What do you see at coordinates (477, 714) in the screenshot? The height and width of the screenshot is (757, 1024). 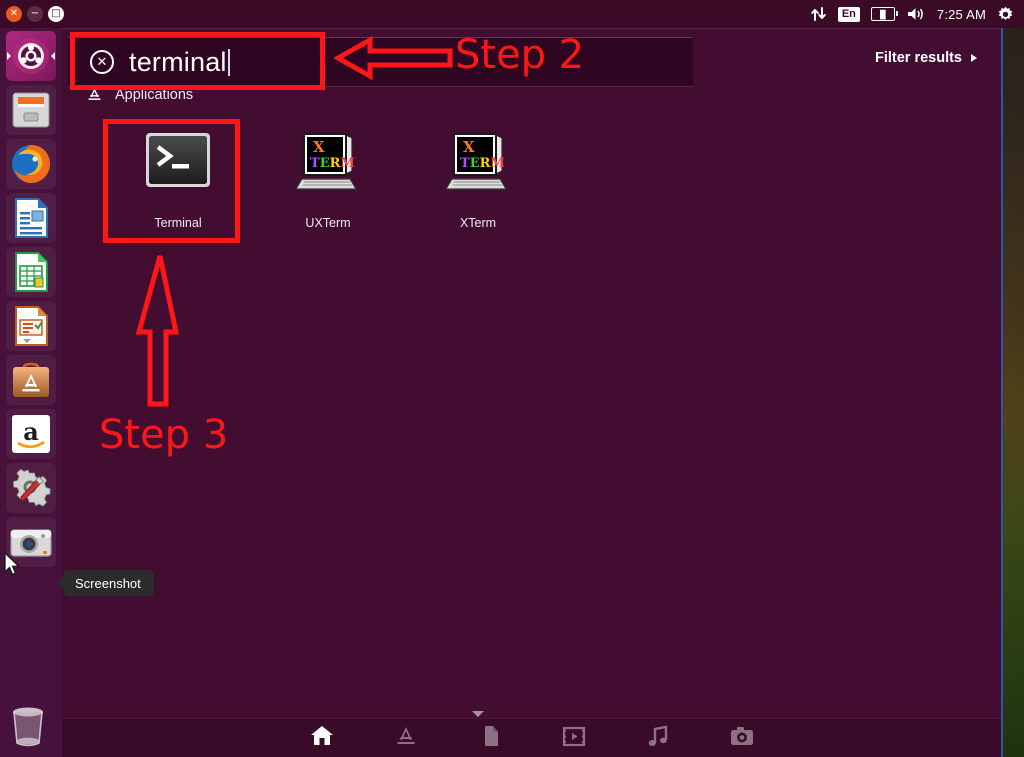 I see `dash-resize-handle` at bounding box center [477, 714].